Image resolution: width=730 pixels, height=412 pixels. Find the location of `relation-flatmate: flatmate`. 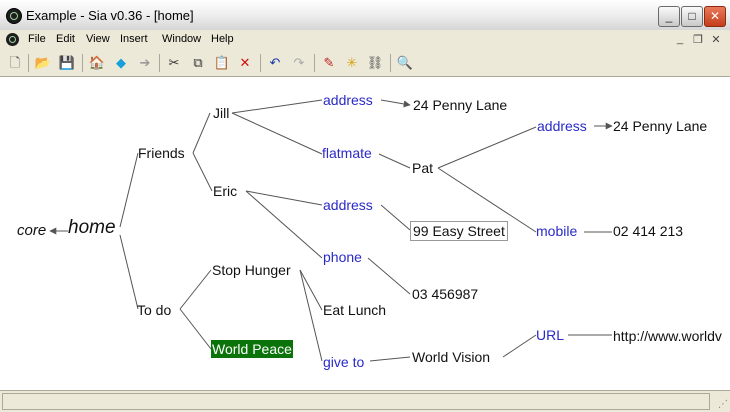

relation-flatmate: flatmate is located at coordinates (347, 153).